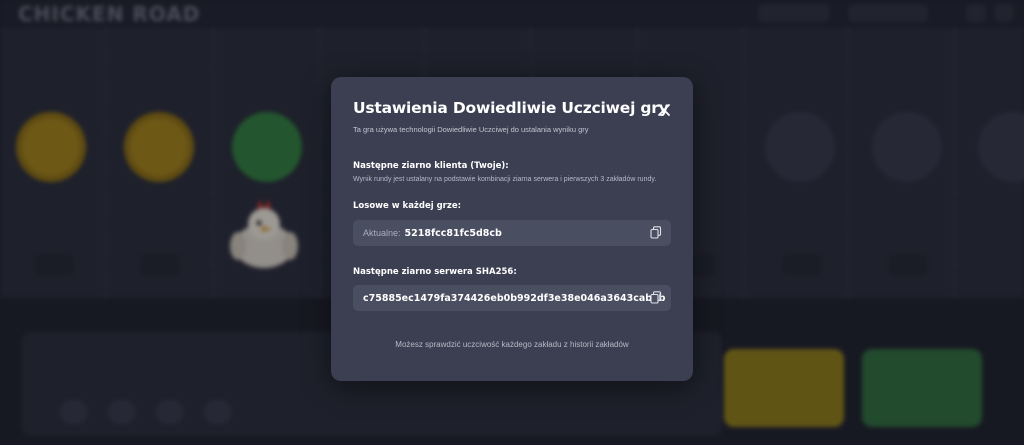 The image size is (1024, 445). I want to click on current-seed-value: 5218fcc81fc5d8cb, so click(453, 233).